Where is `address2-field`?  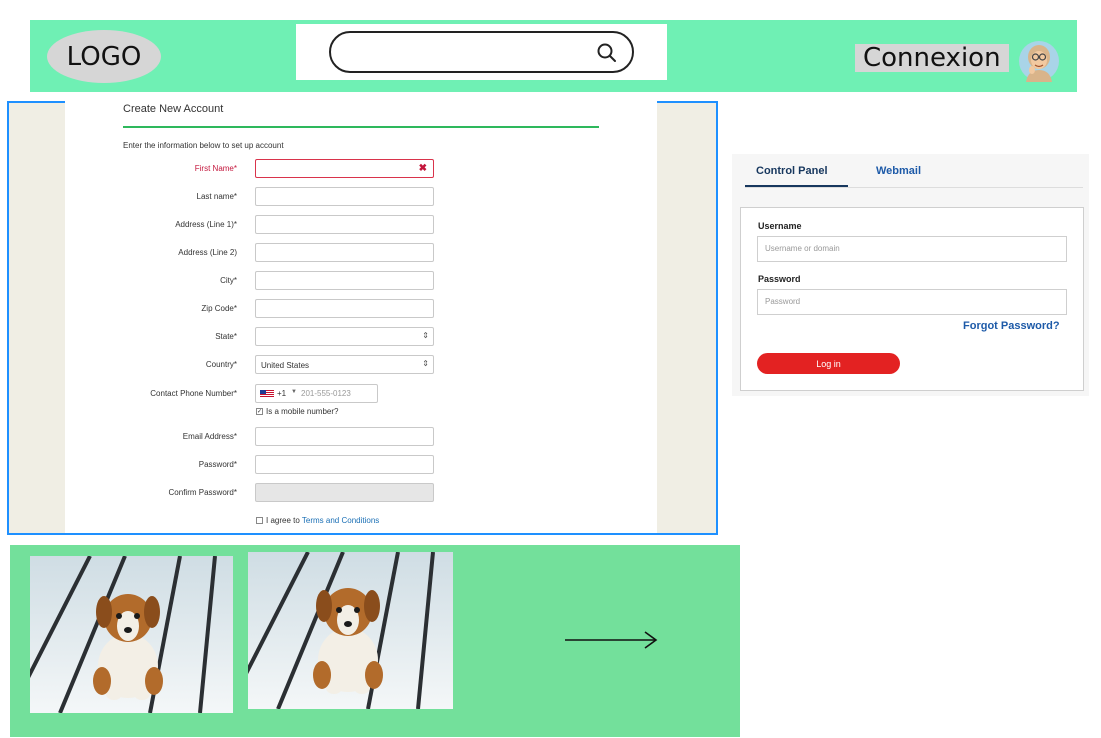 address2-field is located at coordinates (344, 252).